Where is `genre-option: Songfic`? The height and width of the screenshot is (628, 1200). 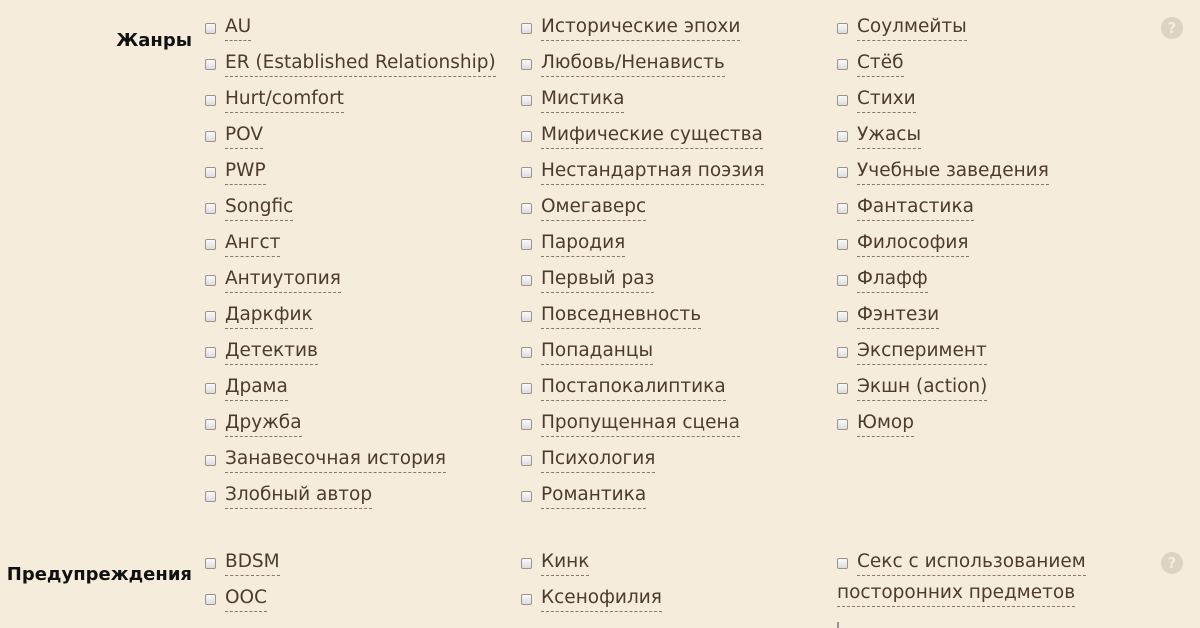 genre-option: Songfic is located at coordinates (350, 212).